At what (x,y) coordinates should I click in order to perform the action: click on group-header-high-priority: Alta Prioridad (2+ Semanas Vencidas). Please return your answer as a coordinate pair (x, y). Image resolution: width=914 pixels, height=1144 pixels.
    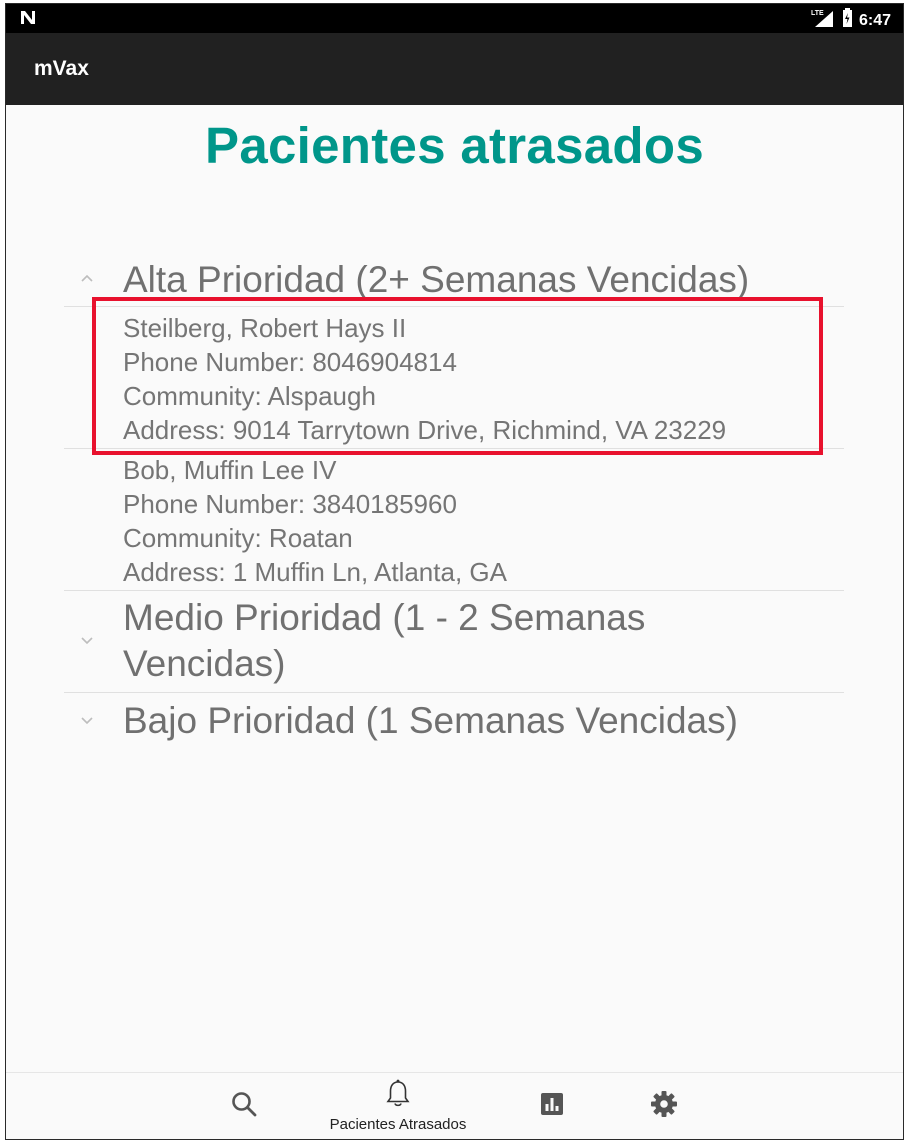
    Looking at the image, I should click on (454, 280).